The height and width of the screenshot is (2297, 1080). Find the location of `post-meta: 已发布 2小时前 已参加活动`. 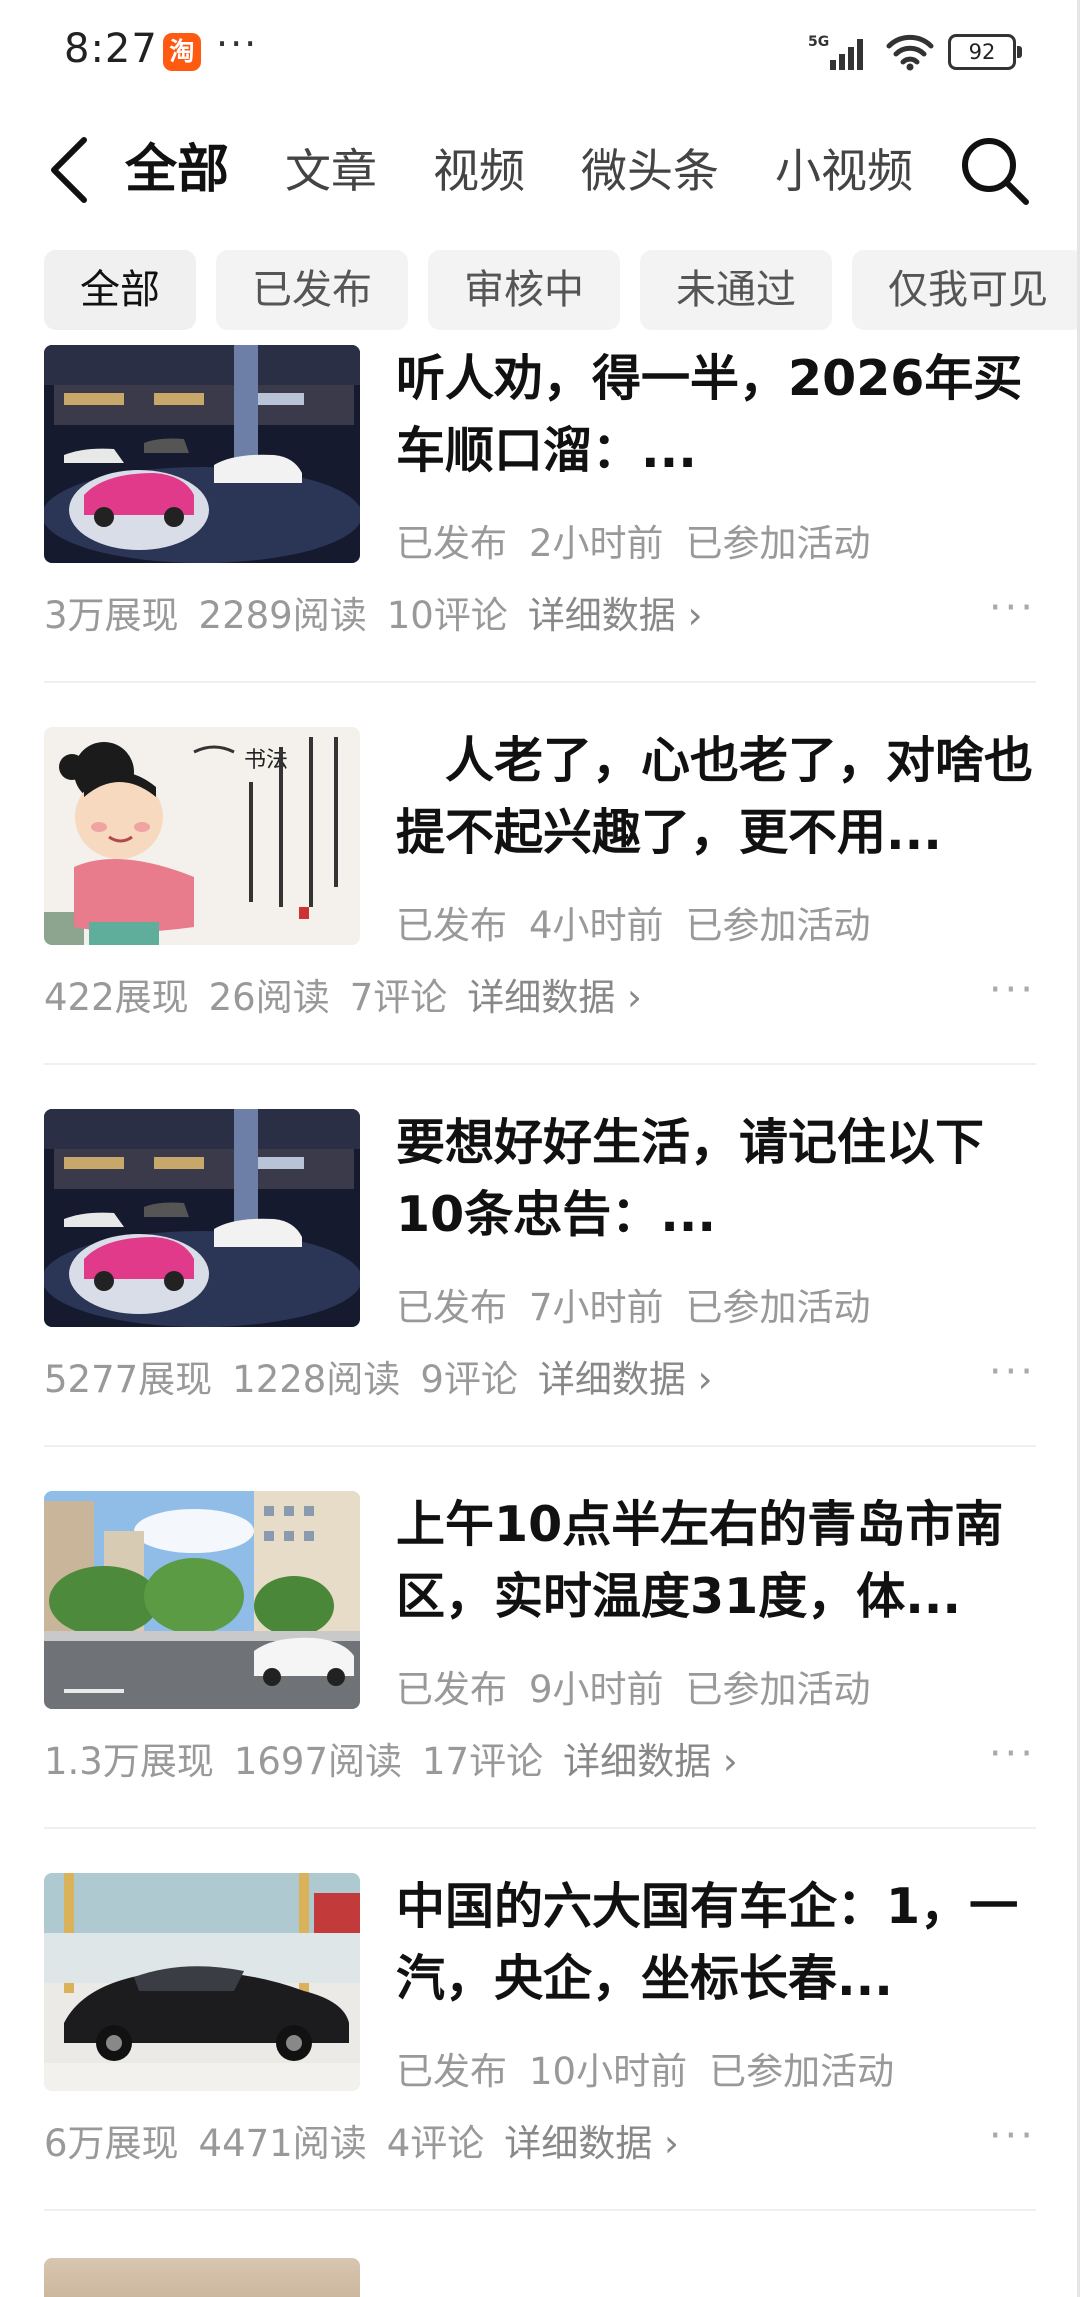

post-meta: 已发布 2小时前 已参加活动 is located at coordinates (644, 540).